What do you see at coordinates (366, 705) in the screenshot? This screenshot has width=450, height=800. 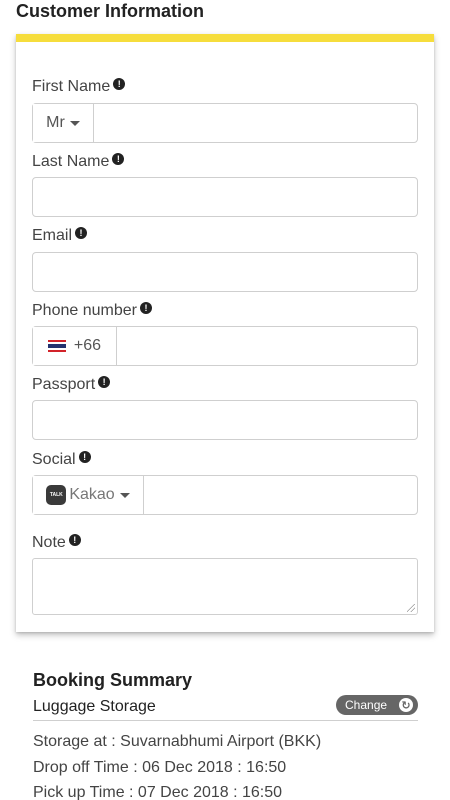 I see `change-button-label: Change` at bounding box center [366, 705].